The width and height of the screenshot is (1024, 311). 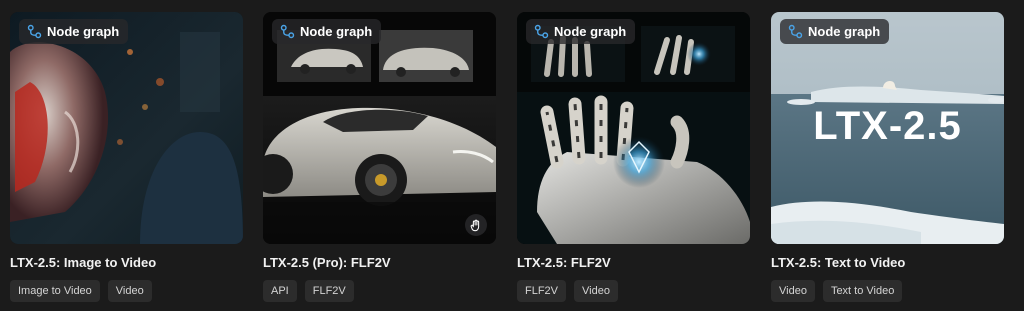 I want to click on tag: Image to Video, so click(x=55, y=291).